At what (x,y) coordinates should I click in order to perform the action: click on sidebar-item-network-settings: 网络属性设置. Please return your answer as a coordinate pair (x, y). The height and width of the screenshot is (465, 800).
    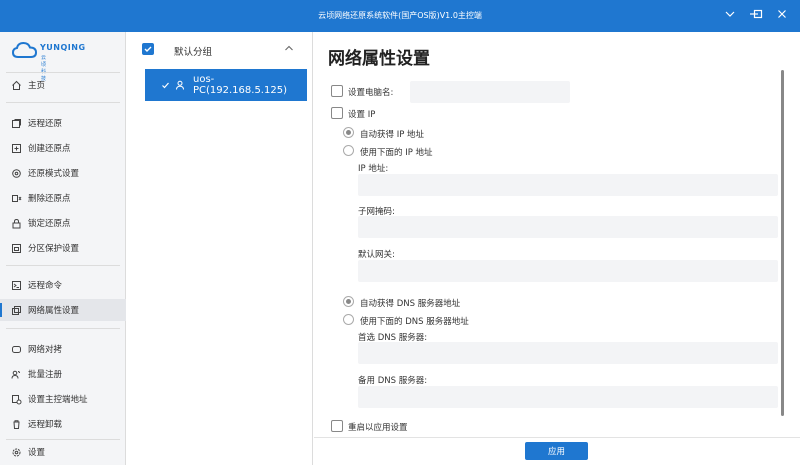
    Looking at the image, I should click on (63, 310).